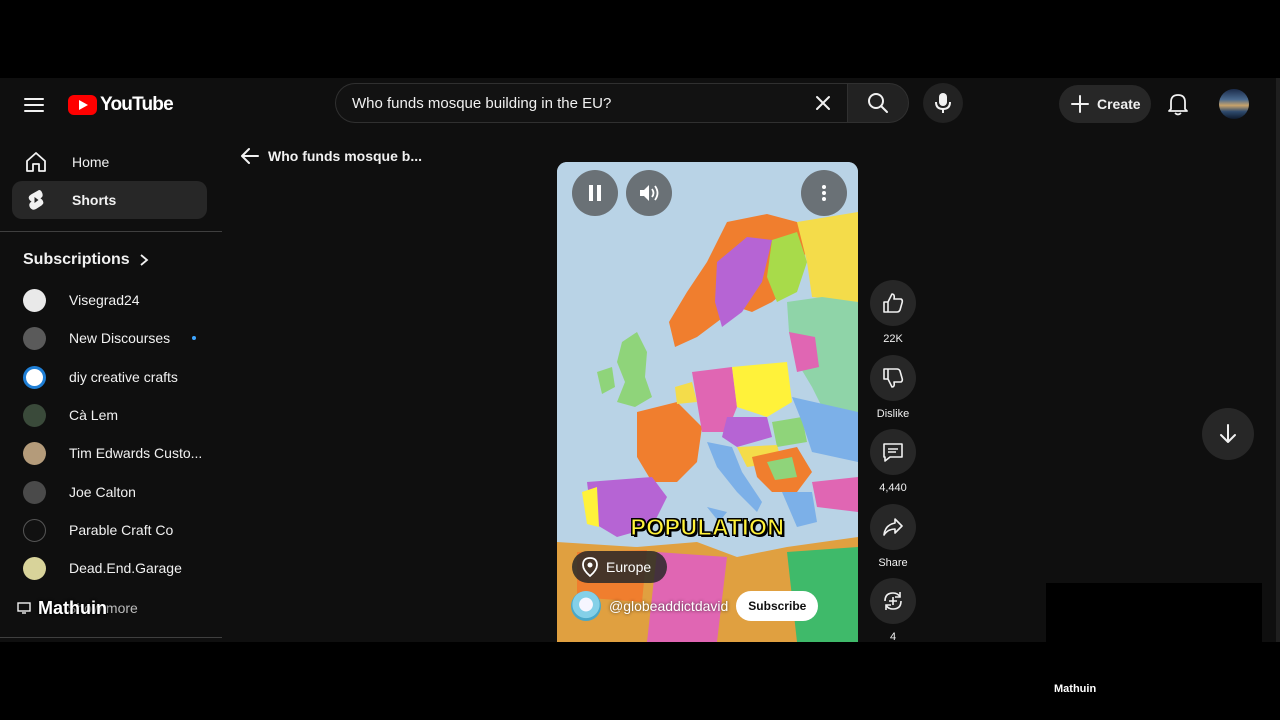 The image size is (1280, 720). I want to click on location-pin-icon, so click(590, 567).